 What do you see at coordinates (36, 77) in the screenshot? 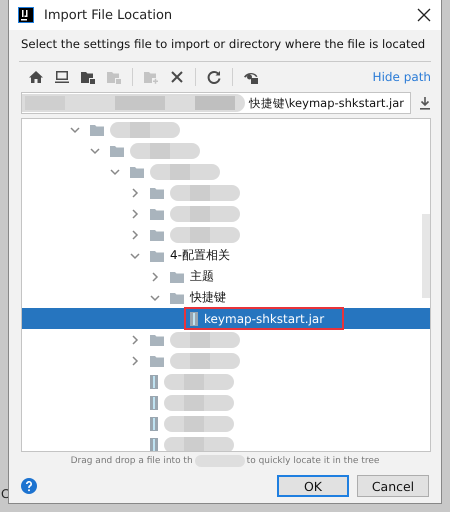
I see `home-icon` at bounding box center [36, 77].